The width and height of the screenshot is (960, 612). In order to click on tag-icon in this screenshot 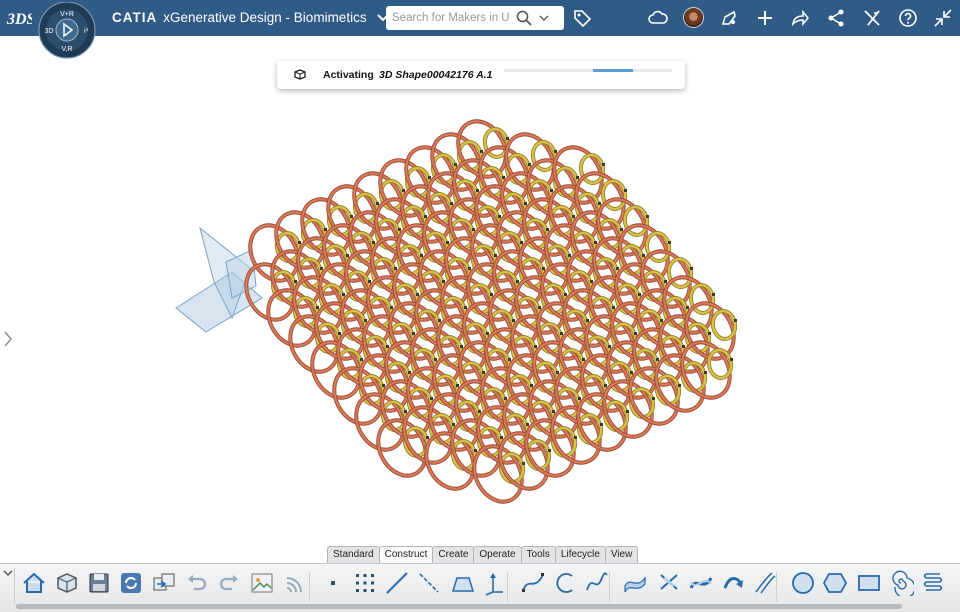, I will do `click(582, 18)`.